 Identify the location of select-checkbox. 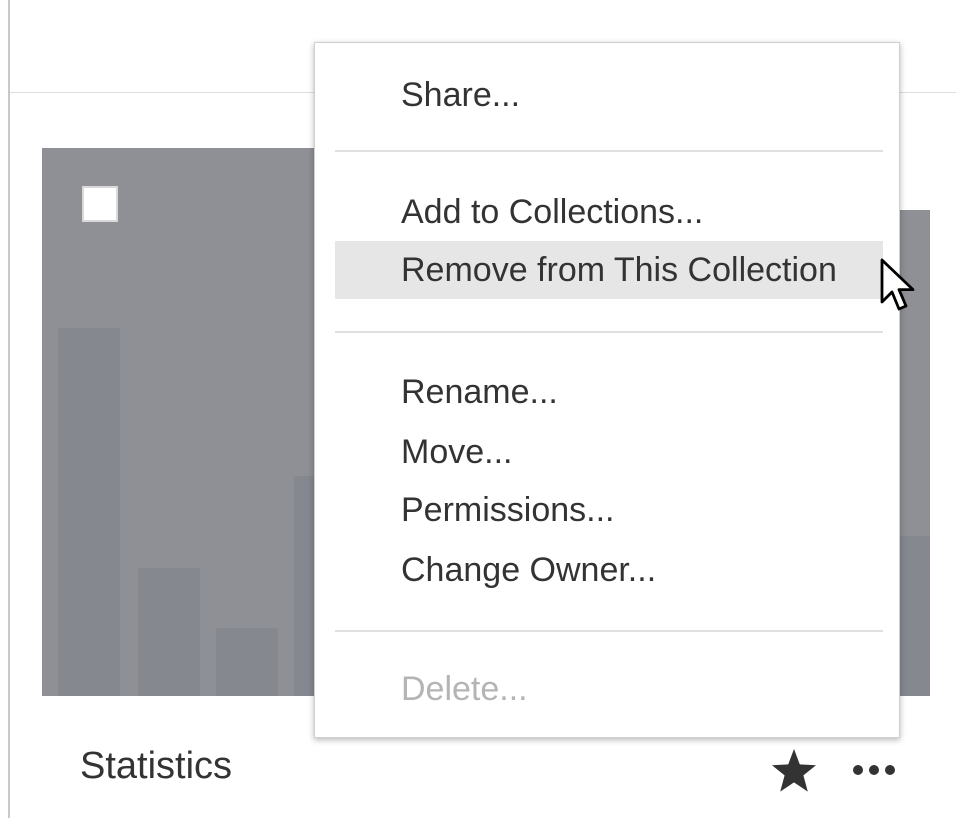
(100, 204).